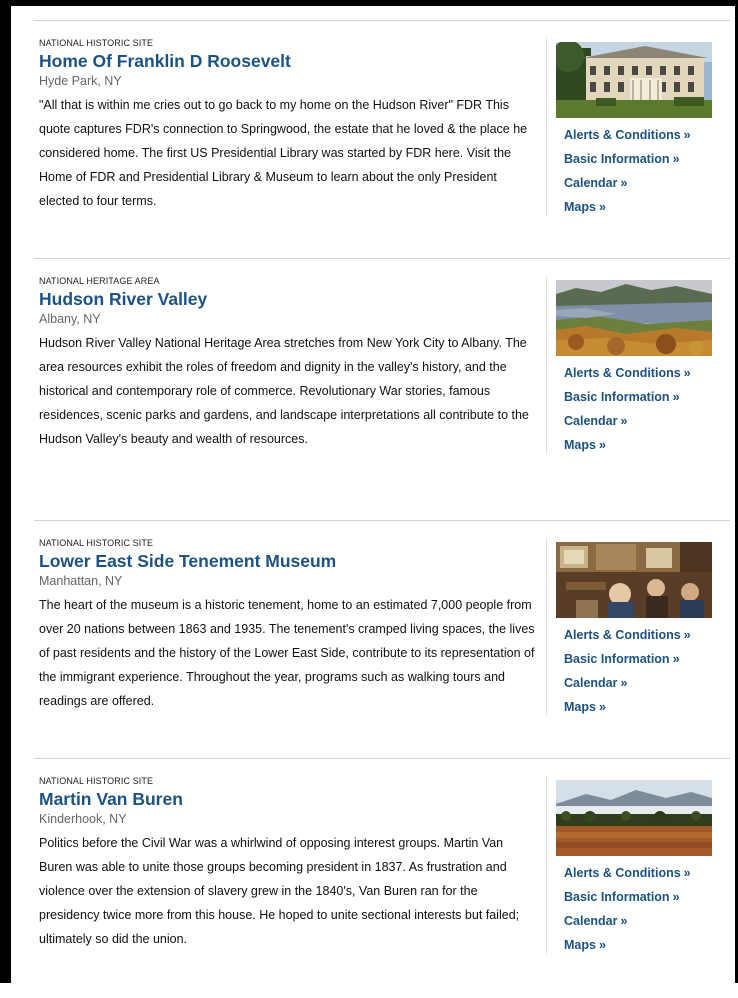 This screenshot has width=738, height=998. What do you see at coordinates (287, 561) in the screenshot?
I see `park-title-link: Lower East Side Tenement Museum` at bounding box center [287, 561].